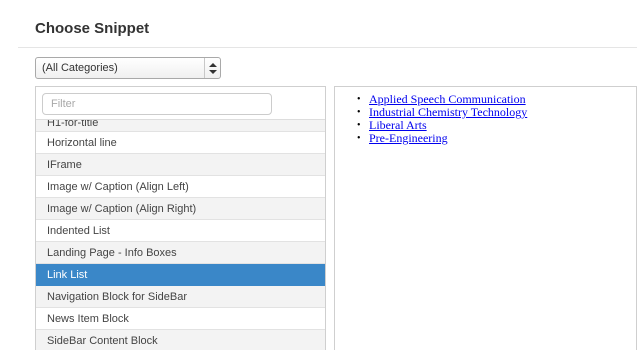 This screenshot has width=637, height=350. I want to click on snippet-list-item: Image w/ Caption (Align Left), so click(180, 187).